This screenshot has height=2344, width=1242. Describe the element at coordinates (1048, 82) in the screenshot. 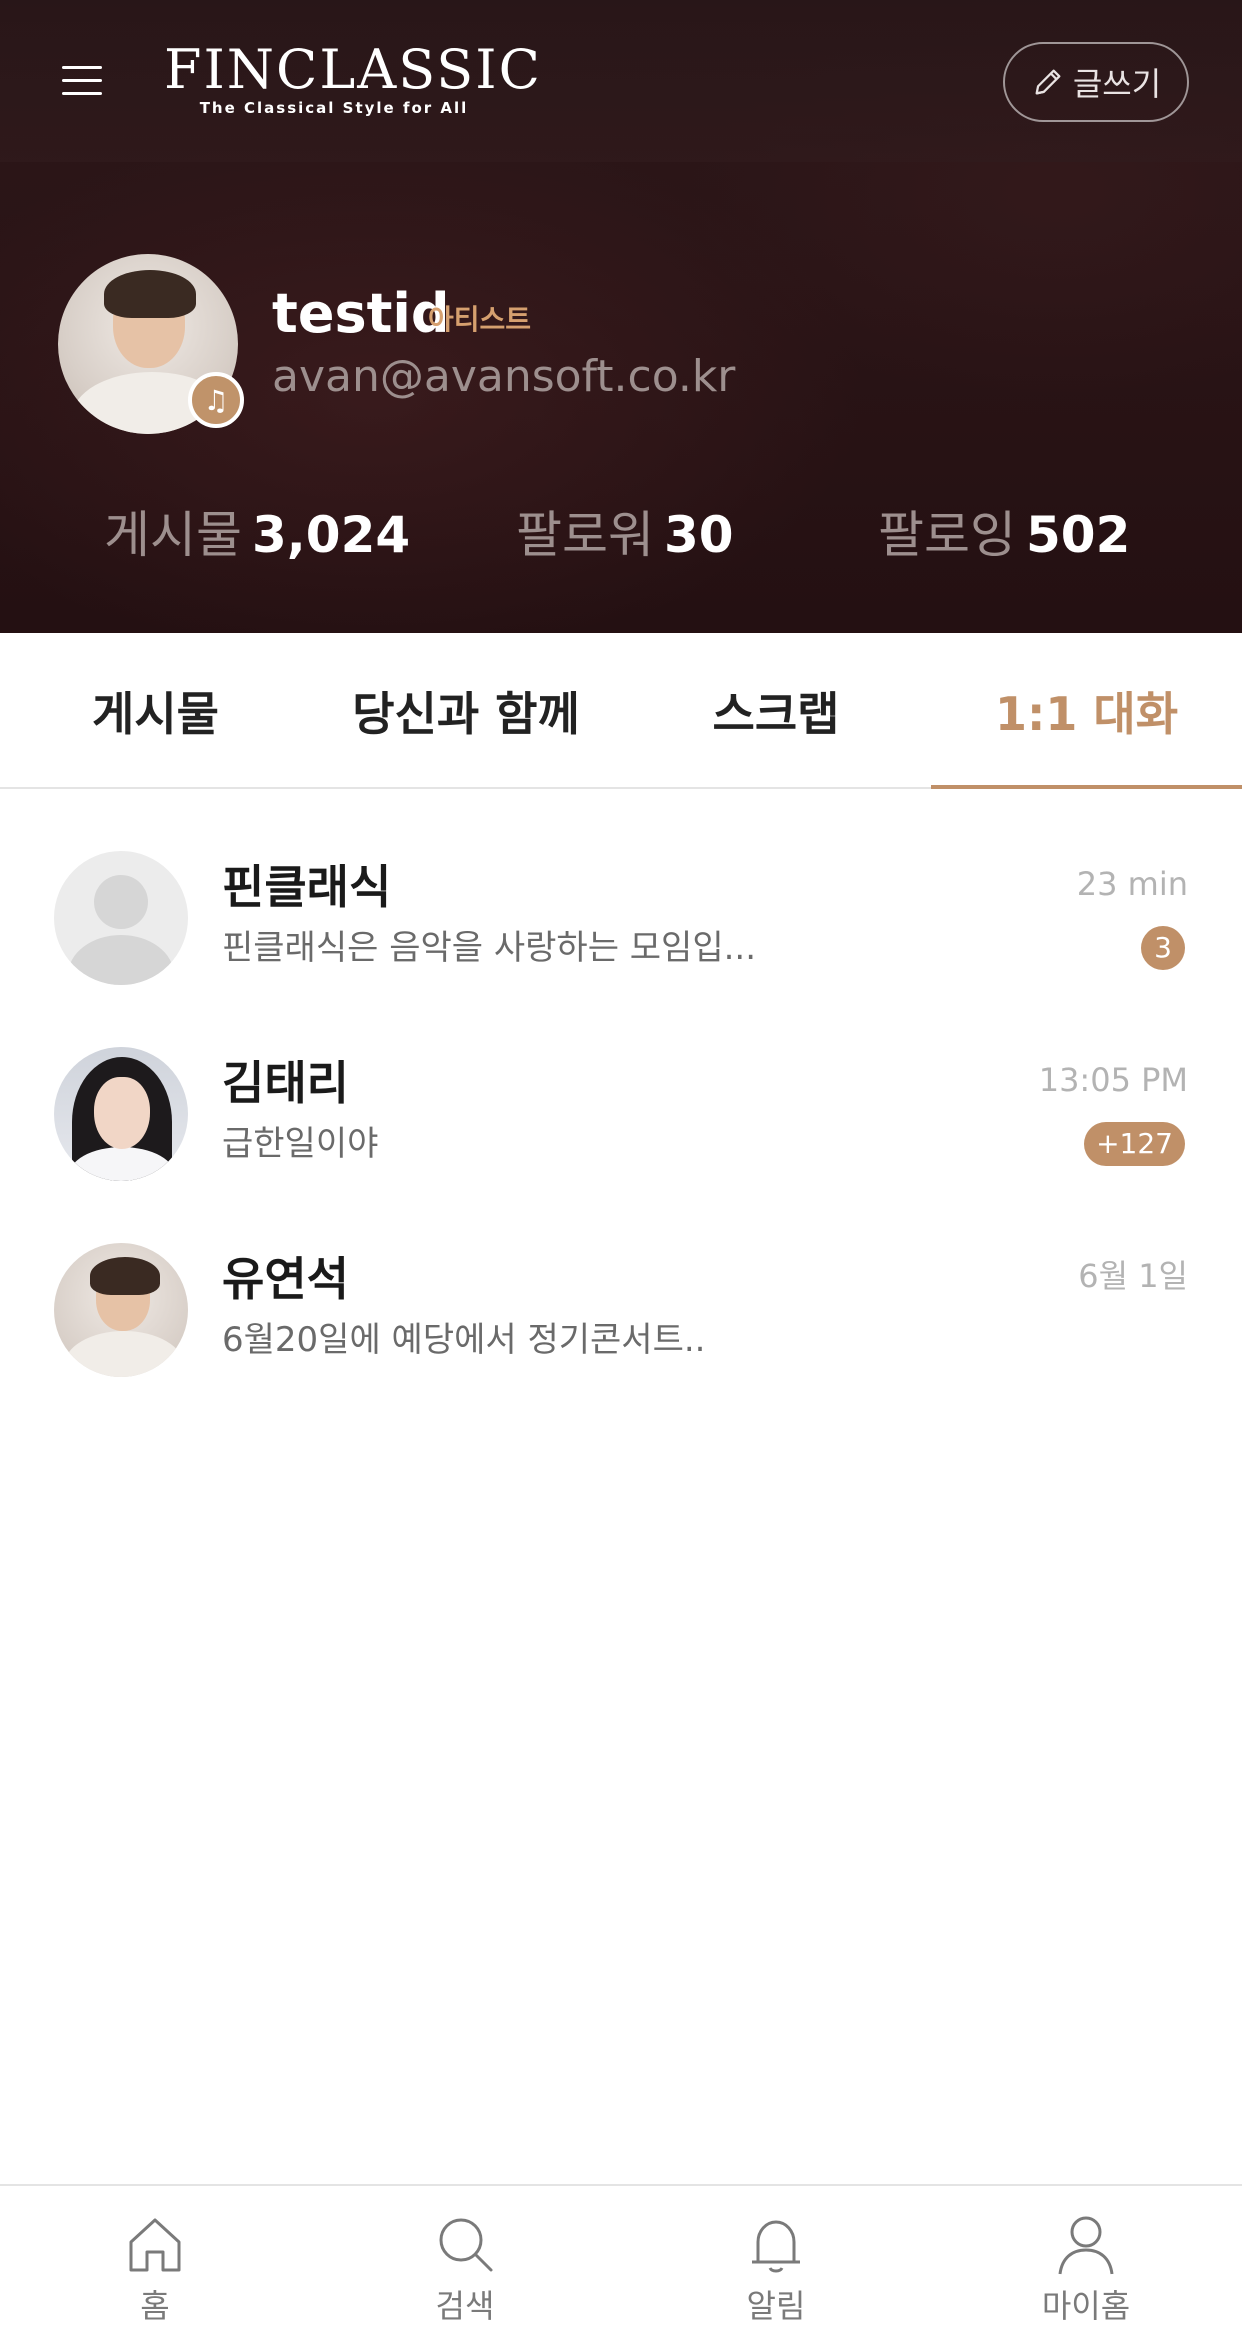

I see `pencil-icon` at that location.